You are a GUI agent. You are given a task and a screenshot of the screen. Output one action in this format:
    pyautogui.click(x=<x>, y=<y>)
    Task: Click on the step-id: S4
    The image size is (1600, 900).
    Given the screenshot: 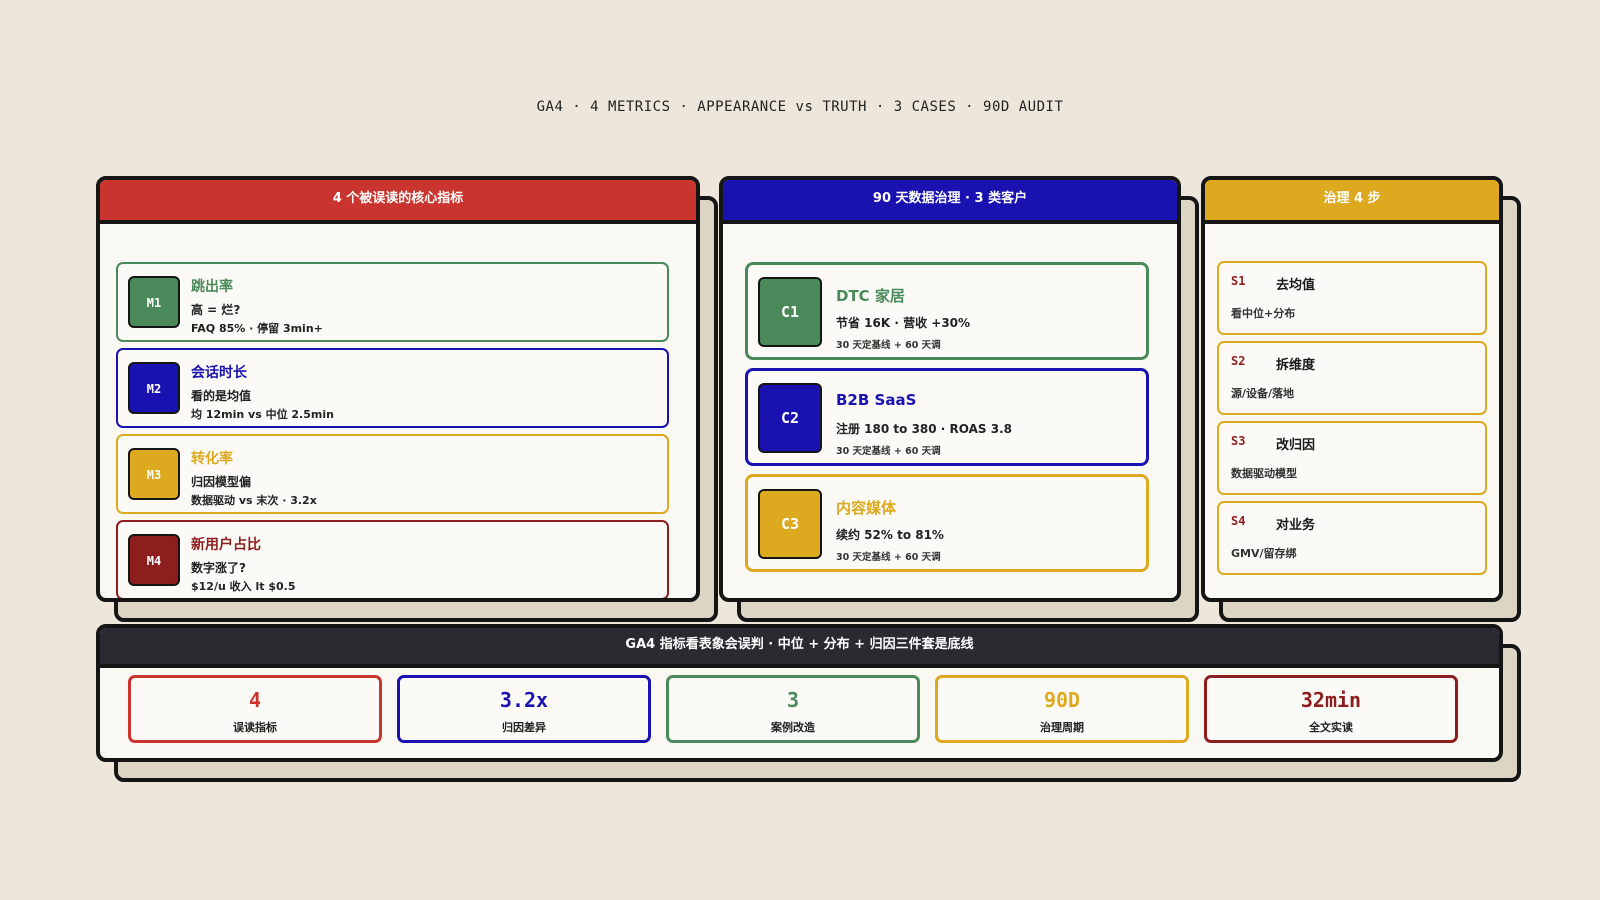 What is the action you would take?
    pyautogui.click(x=1238, y=521)
    